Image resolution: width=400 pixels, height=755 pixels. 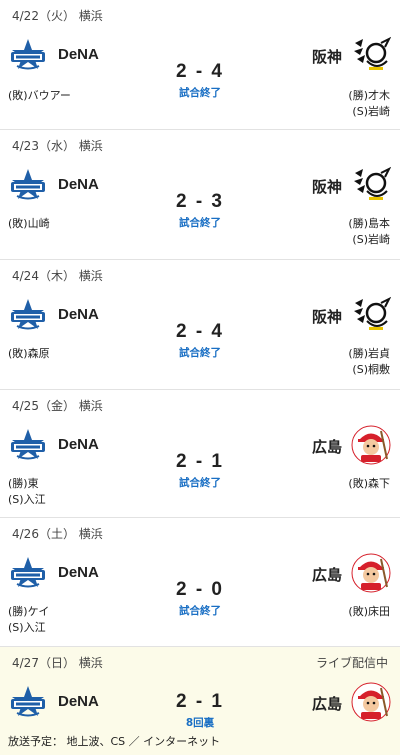 I want to click on pitcher-record: (敗)森下, so click(x=369, y=483).